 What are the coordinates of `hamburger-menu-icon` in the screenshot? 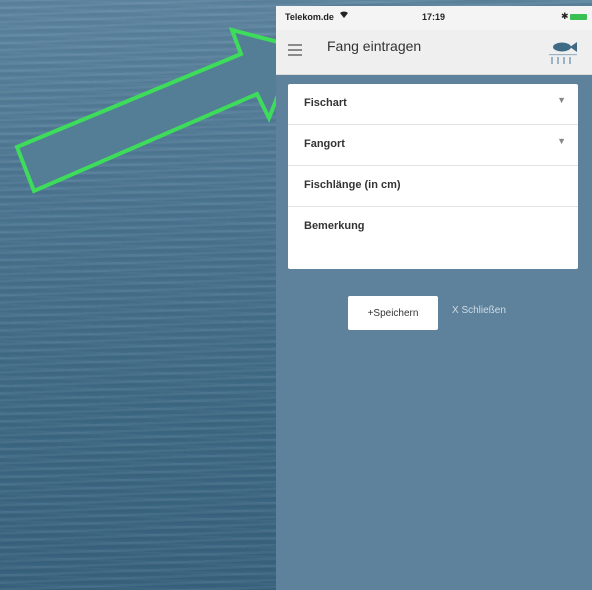 It's located at (295, 50).